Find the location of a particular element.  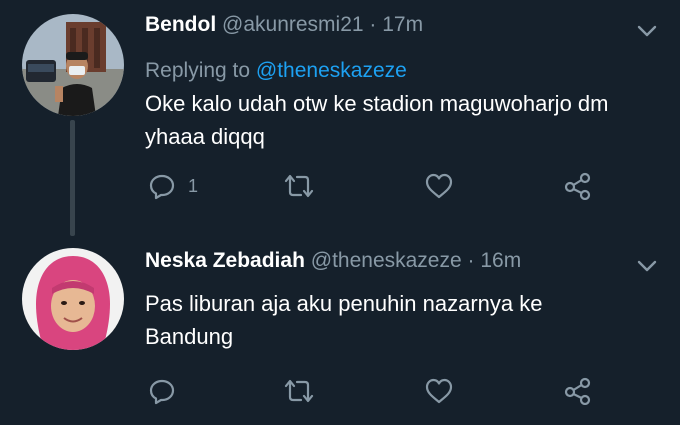

mention-link: @theneskazeze is located at coordinates (331, 70).